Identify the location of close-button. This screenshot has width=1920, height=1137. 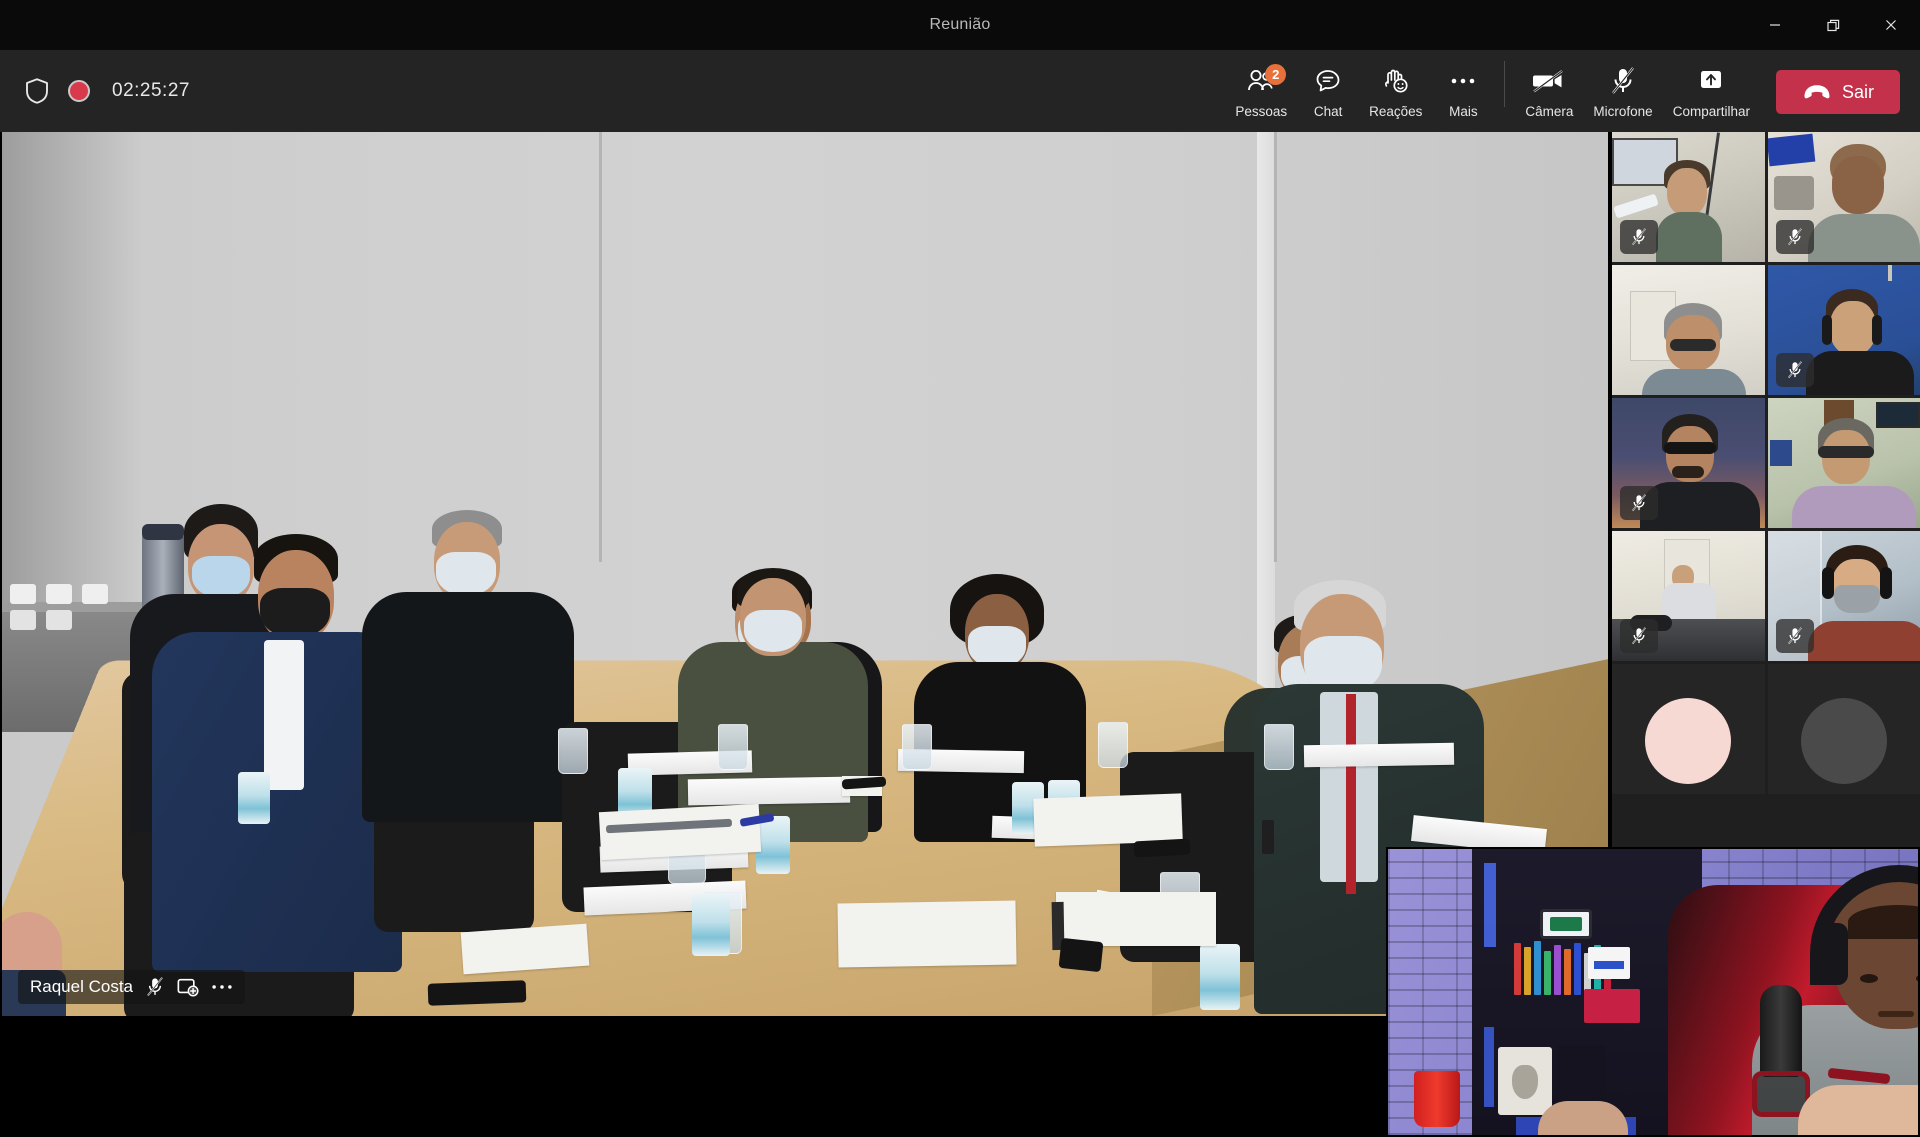
(1891, 25).